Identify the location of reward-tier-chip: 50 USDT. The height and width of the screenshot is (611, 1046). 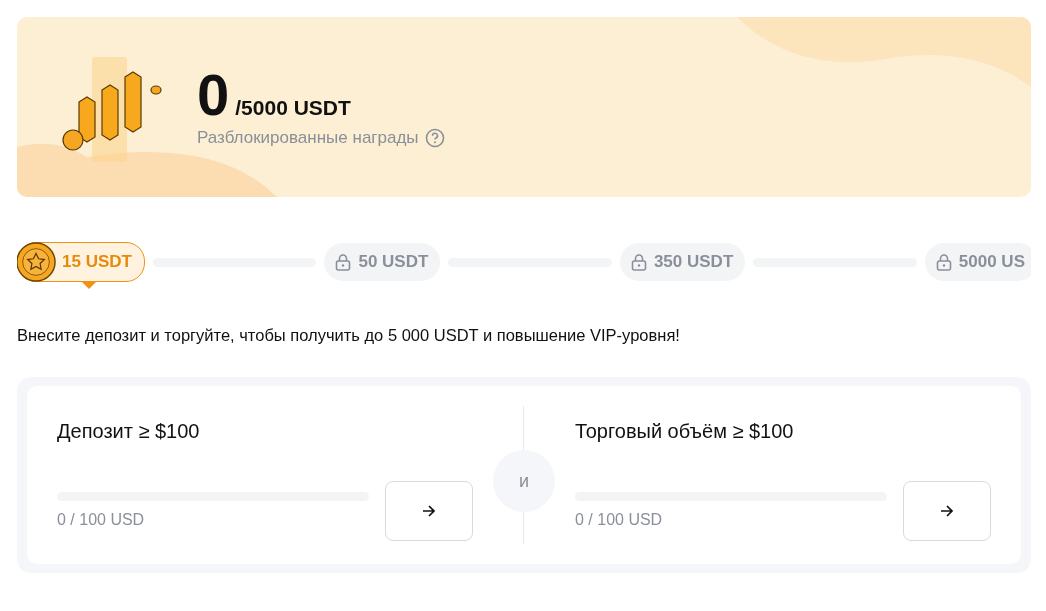
(382, 262).